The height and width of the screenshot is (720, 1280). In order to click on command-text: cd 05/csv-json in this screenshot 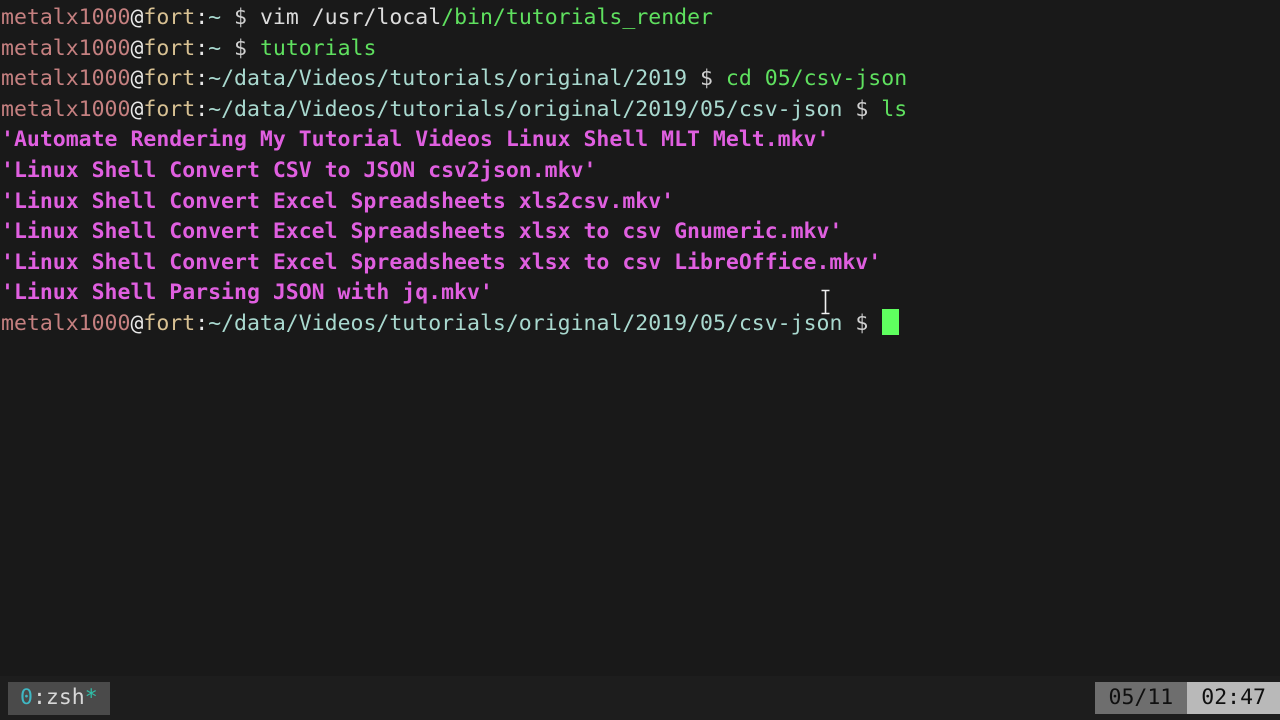, I will do `click(816, 79)`.